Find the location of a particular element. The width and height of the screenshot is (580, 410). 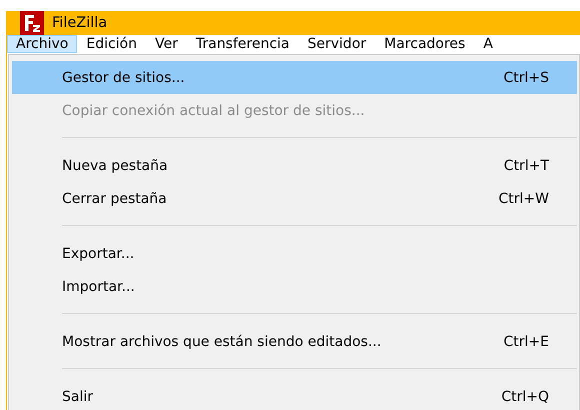

menu-item: Mostrar archivos que están siendo editados... Ctrl+E is located at coordinates (294, 341).